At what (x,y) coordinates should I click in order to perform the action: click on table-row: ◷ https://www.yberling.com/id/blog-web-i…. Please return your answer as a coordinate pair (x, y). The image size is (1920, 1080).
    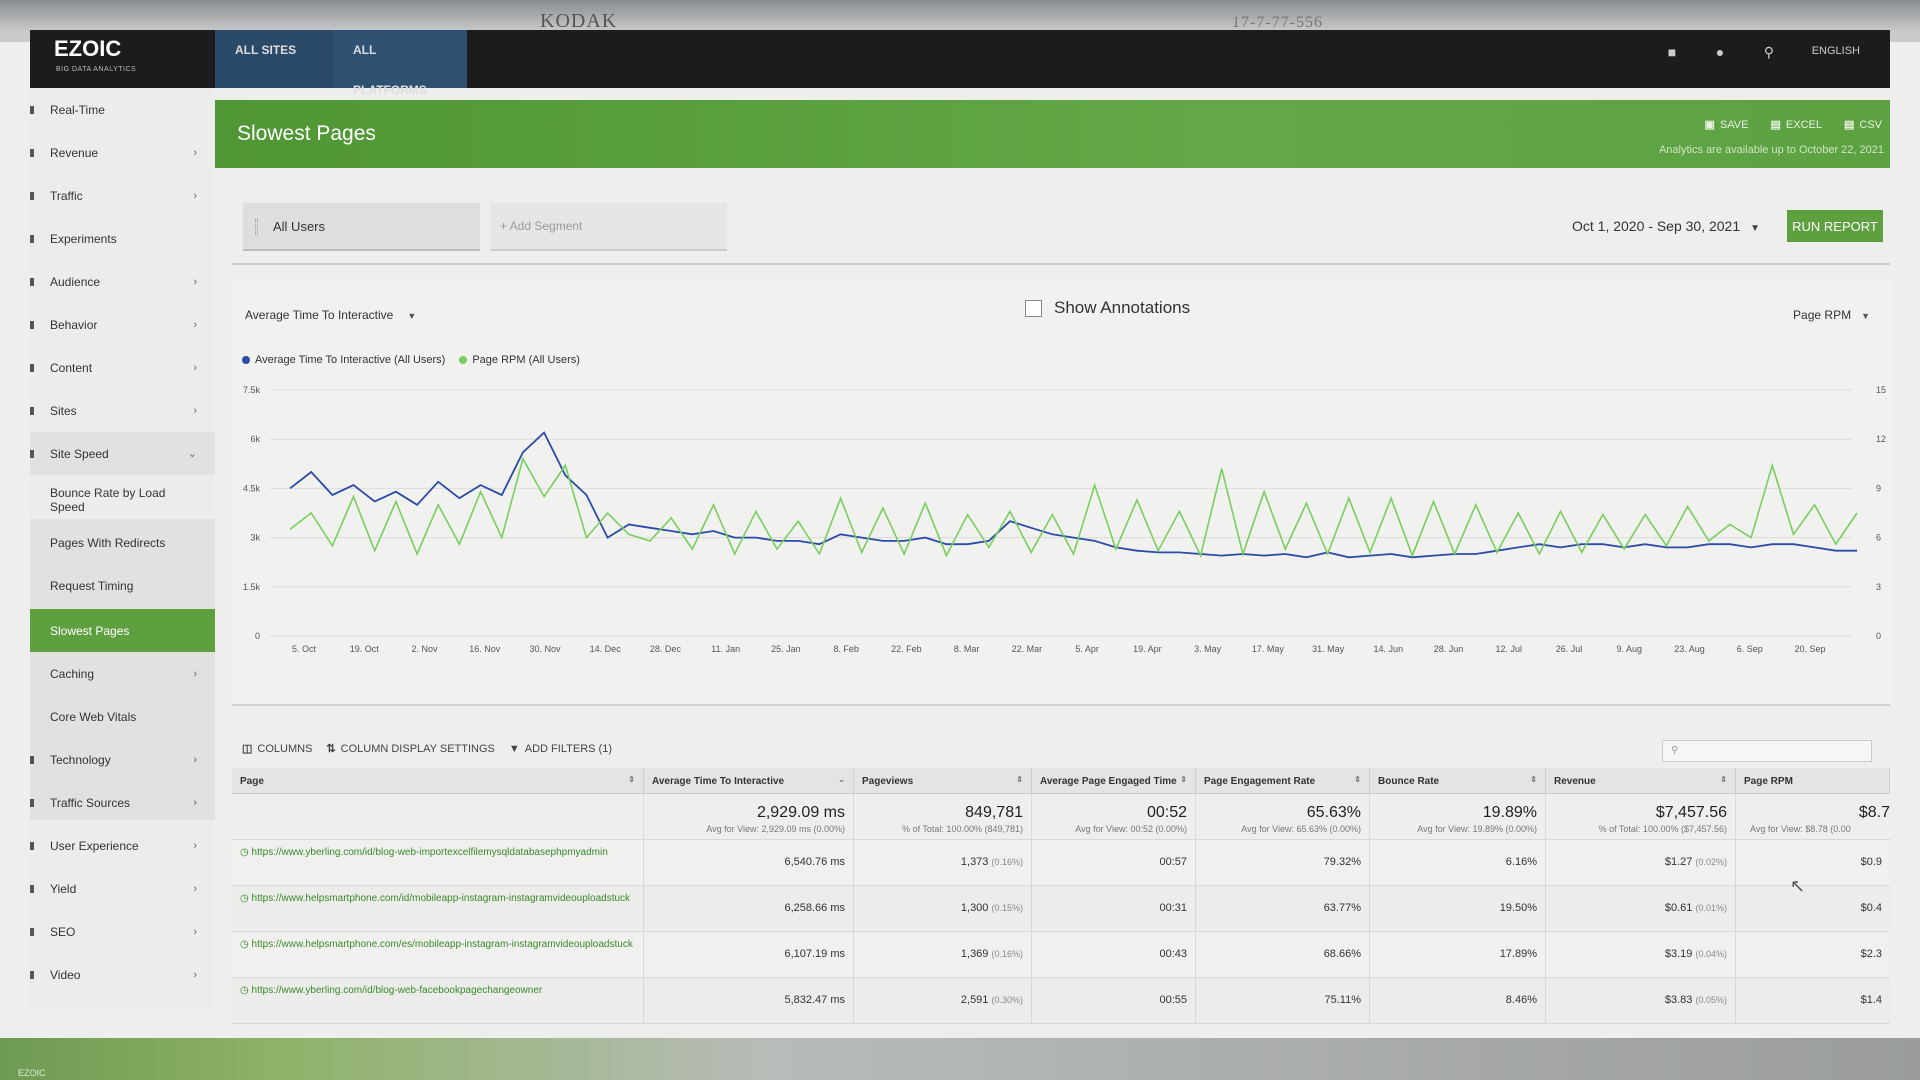
    Looking at the image, I should click on (1061, 863).